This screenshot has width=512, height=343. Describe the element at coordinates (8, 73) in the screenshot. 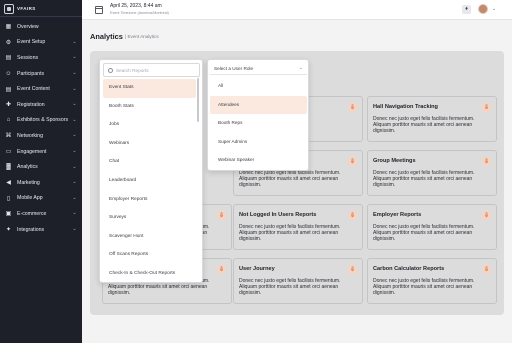

I see `users-icon: ☺` at that location.